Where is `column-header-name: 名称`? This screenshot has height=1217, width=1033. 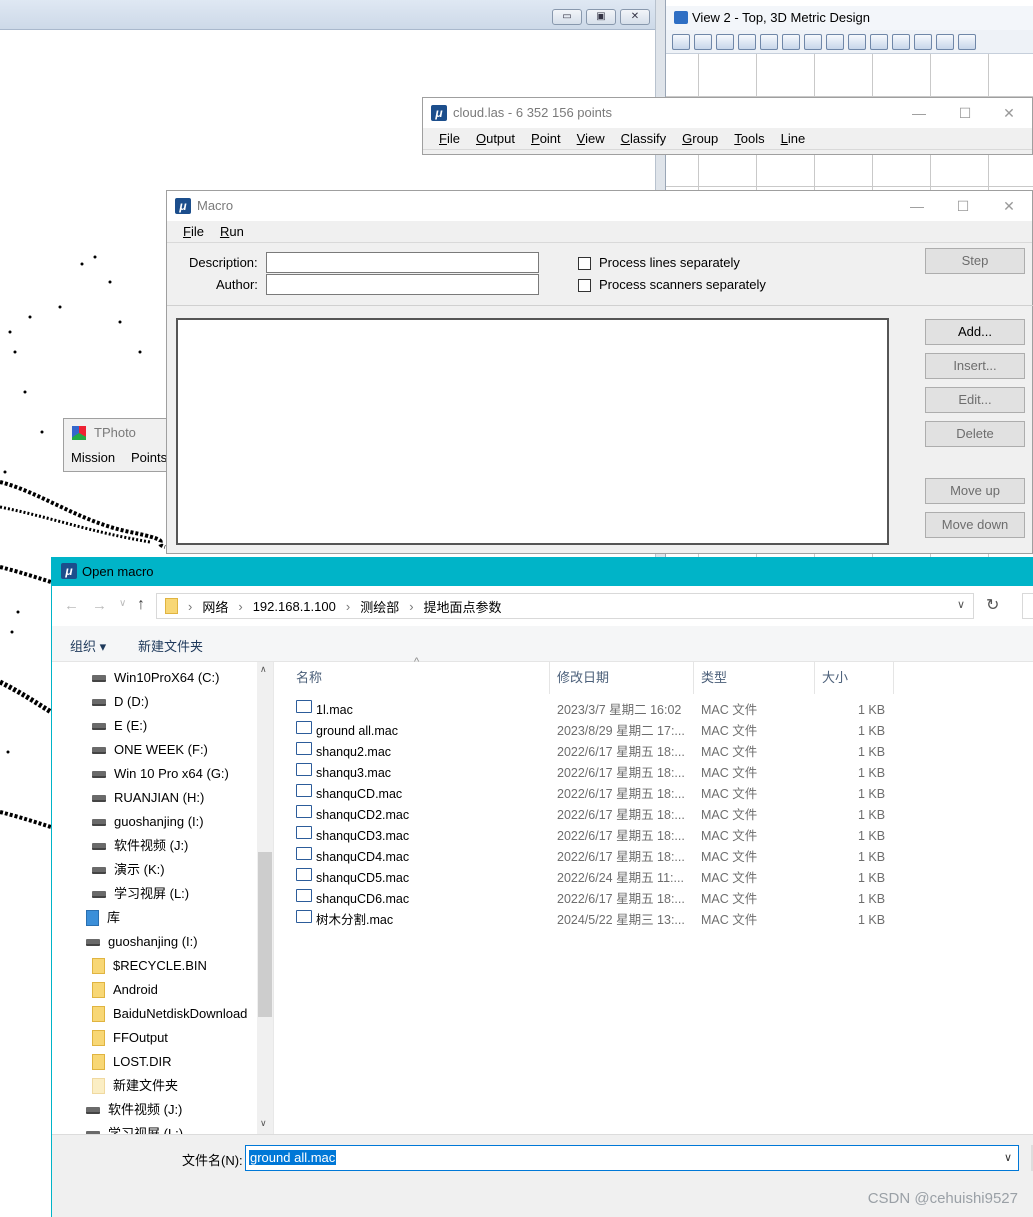 column-header-name: 名称 is located at coordinates (420, 678).